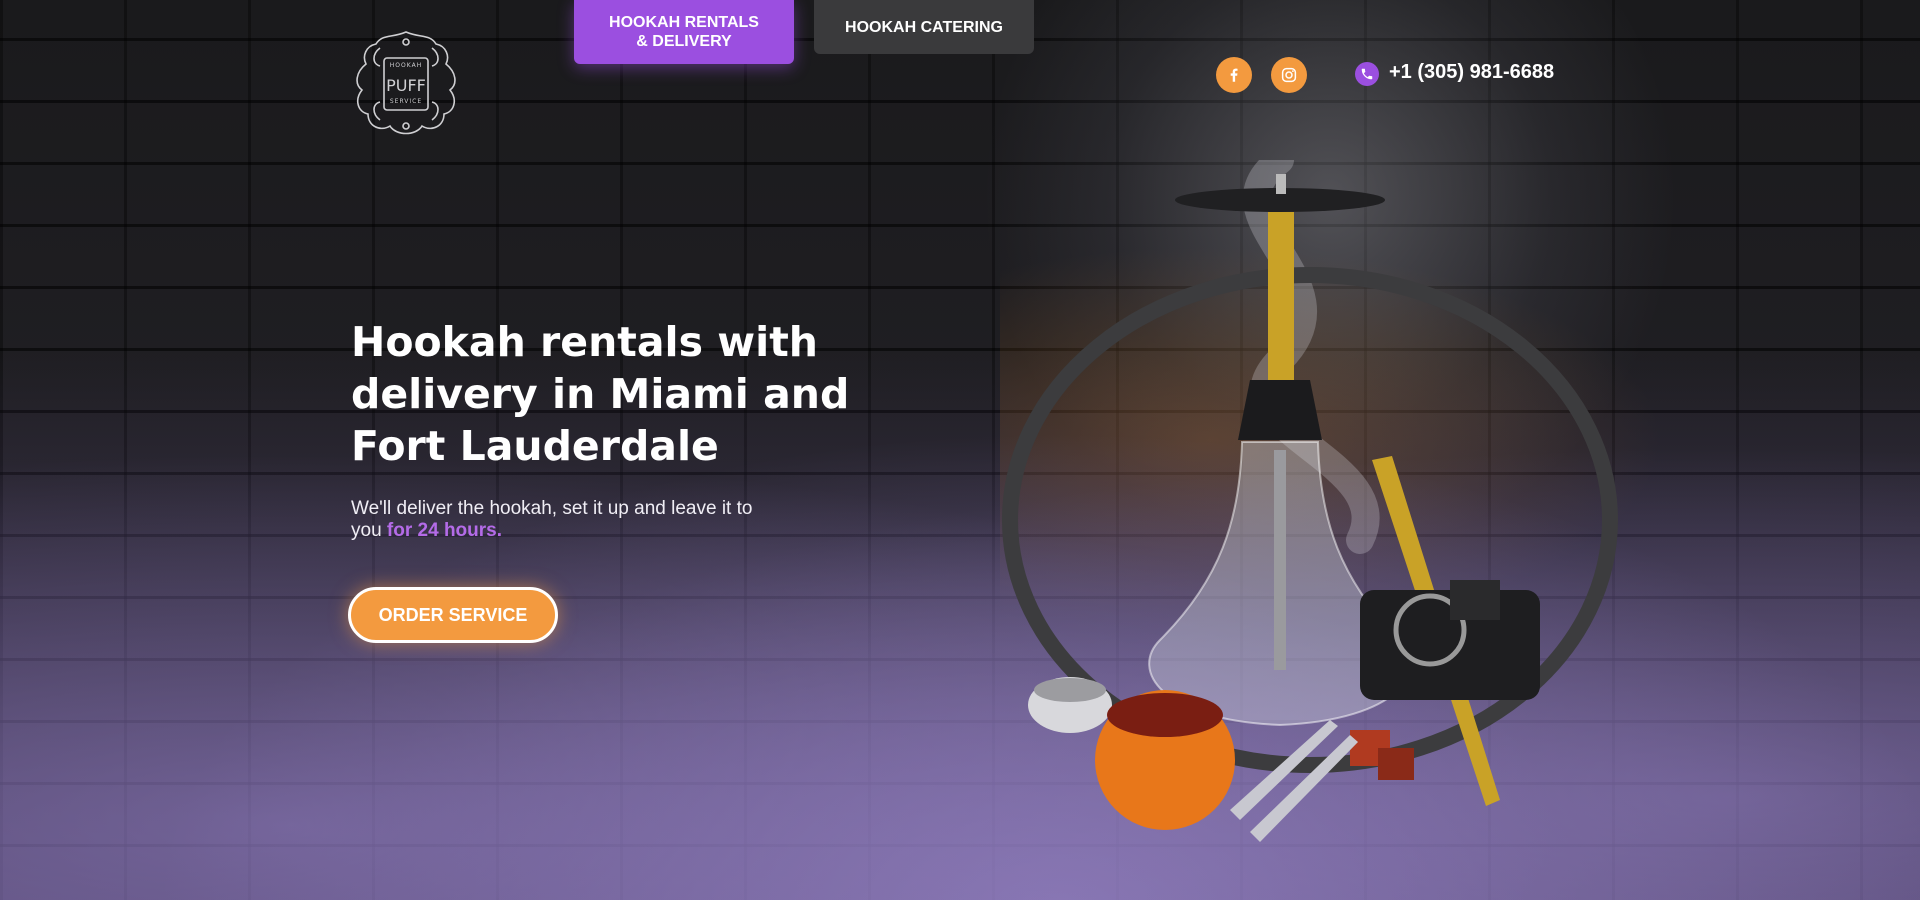 This screenshot has height=909, width=1920. I want to click on logo-top-text: HOOKAH, so click(406, 65).